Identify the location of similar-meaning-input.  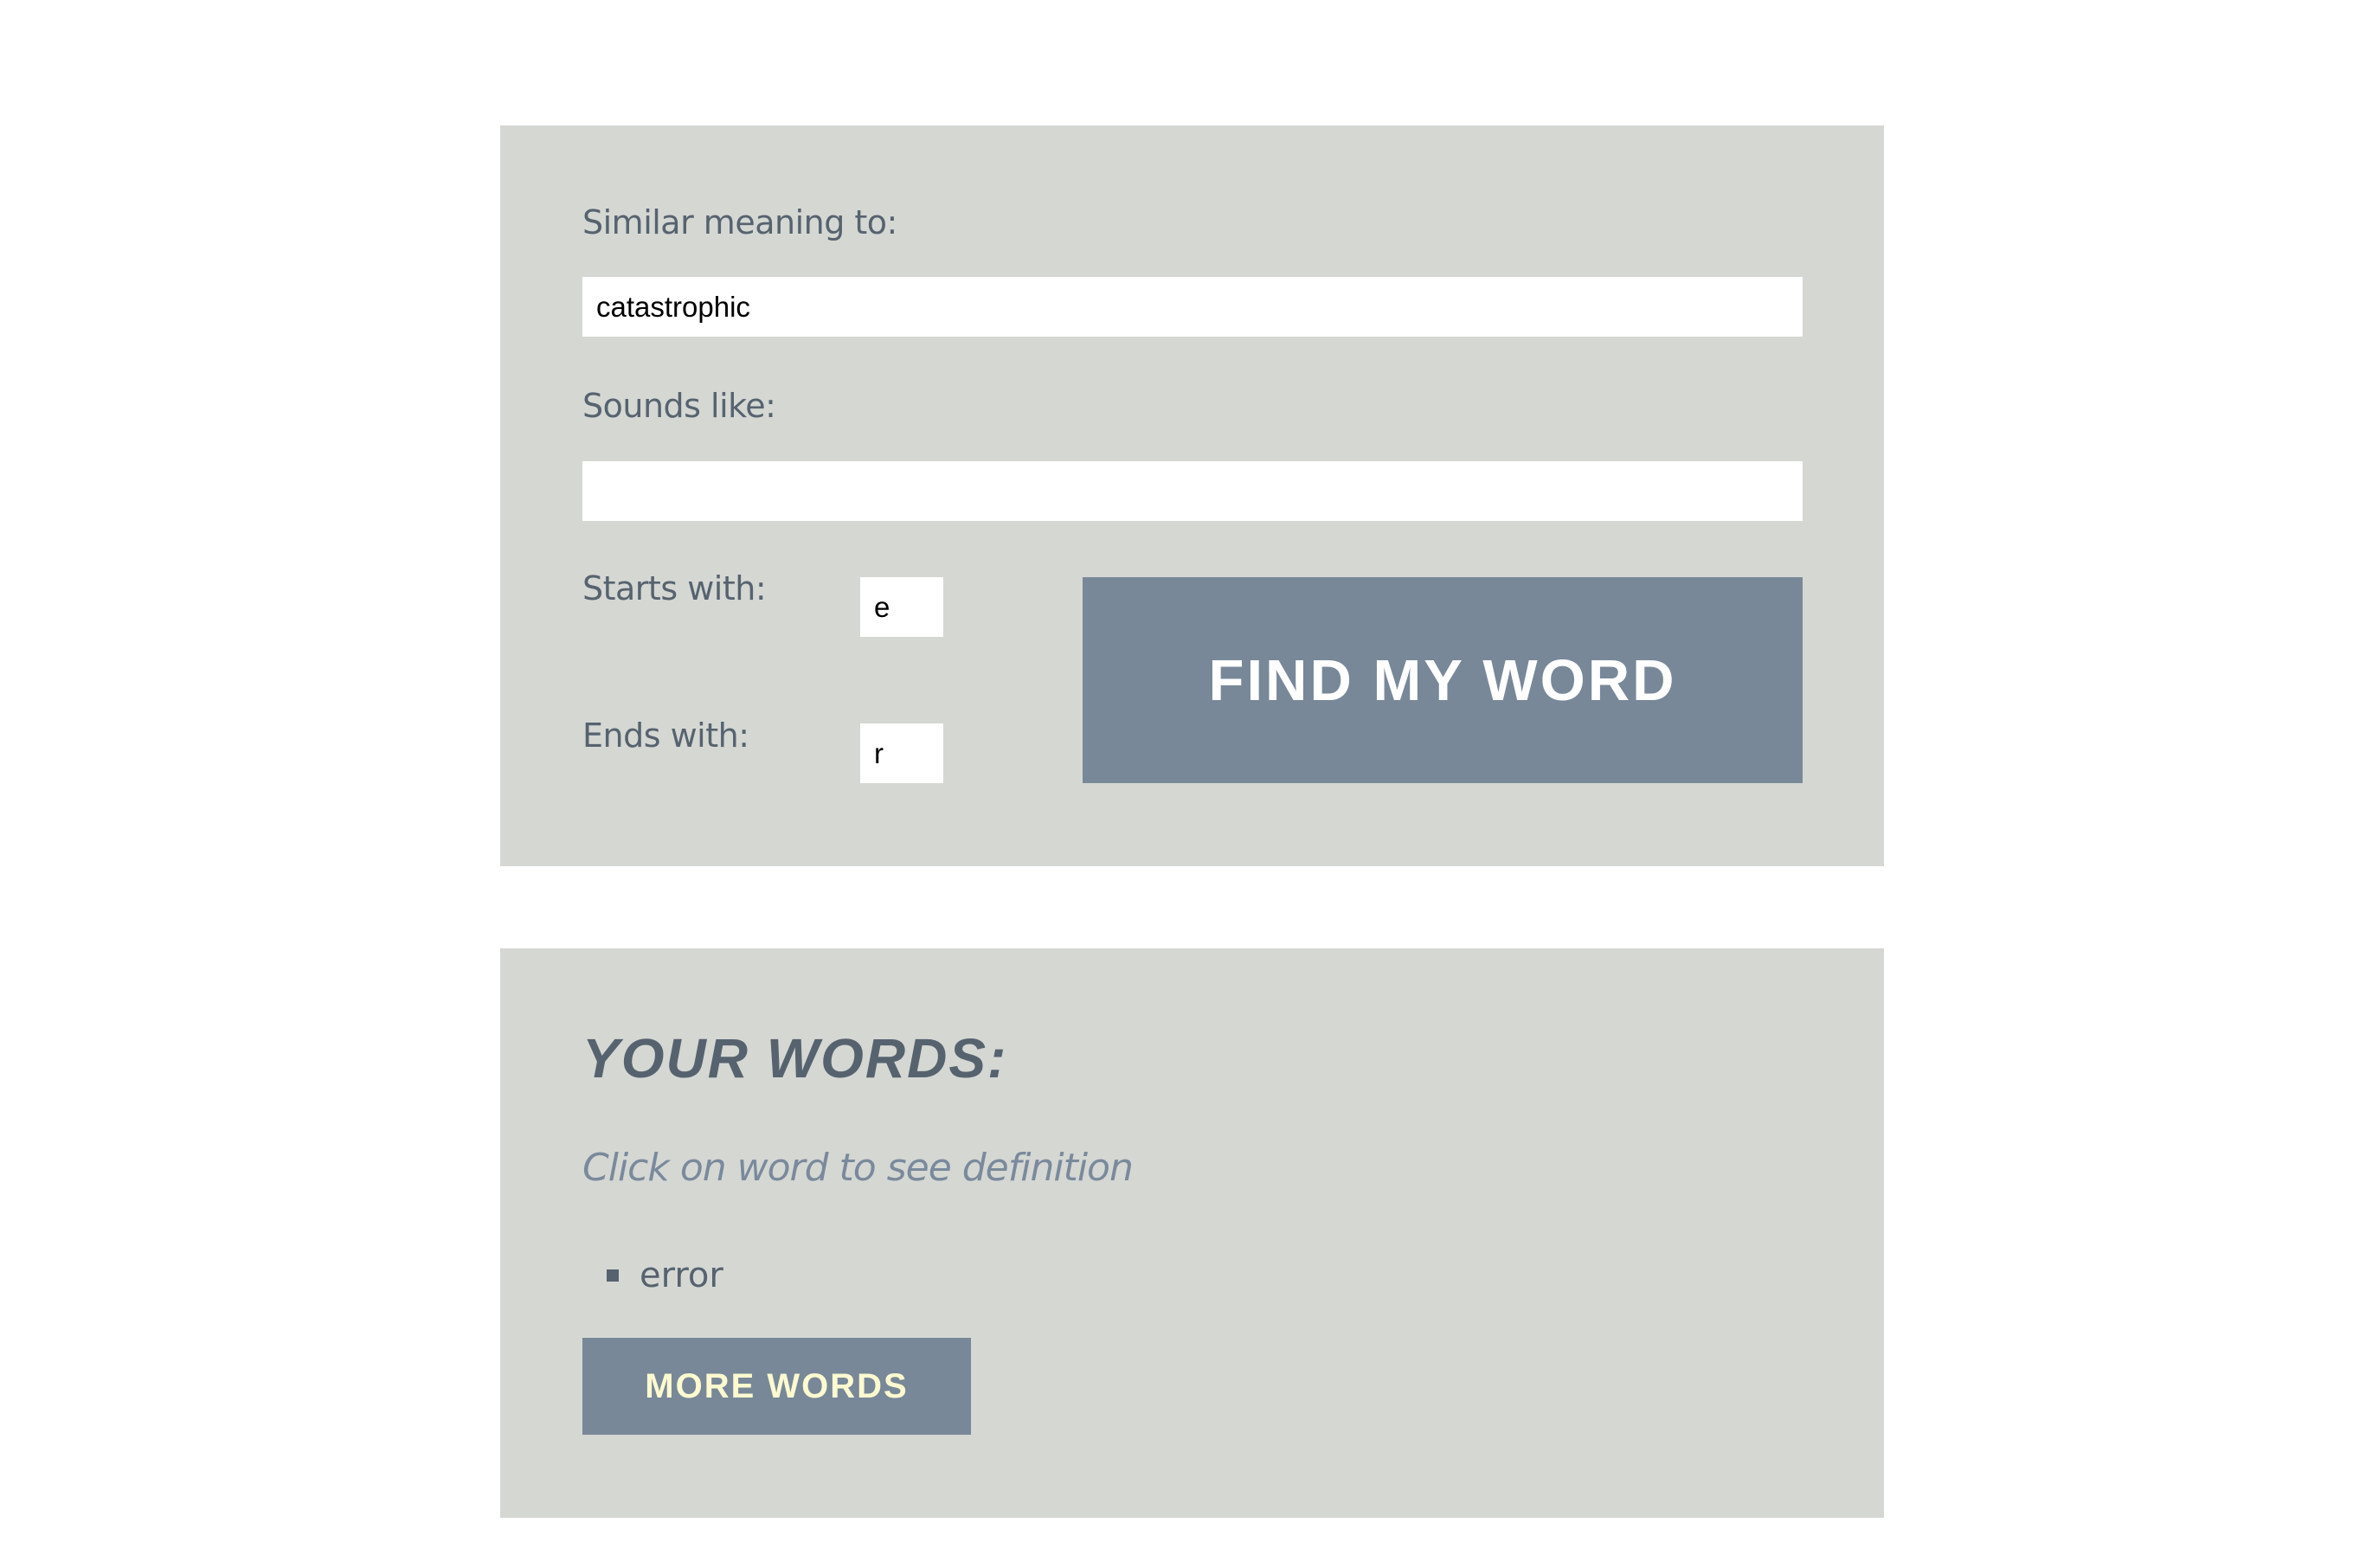
(1192, 307).